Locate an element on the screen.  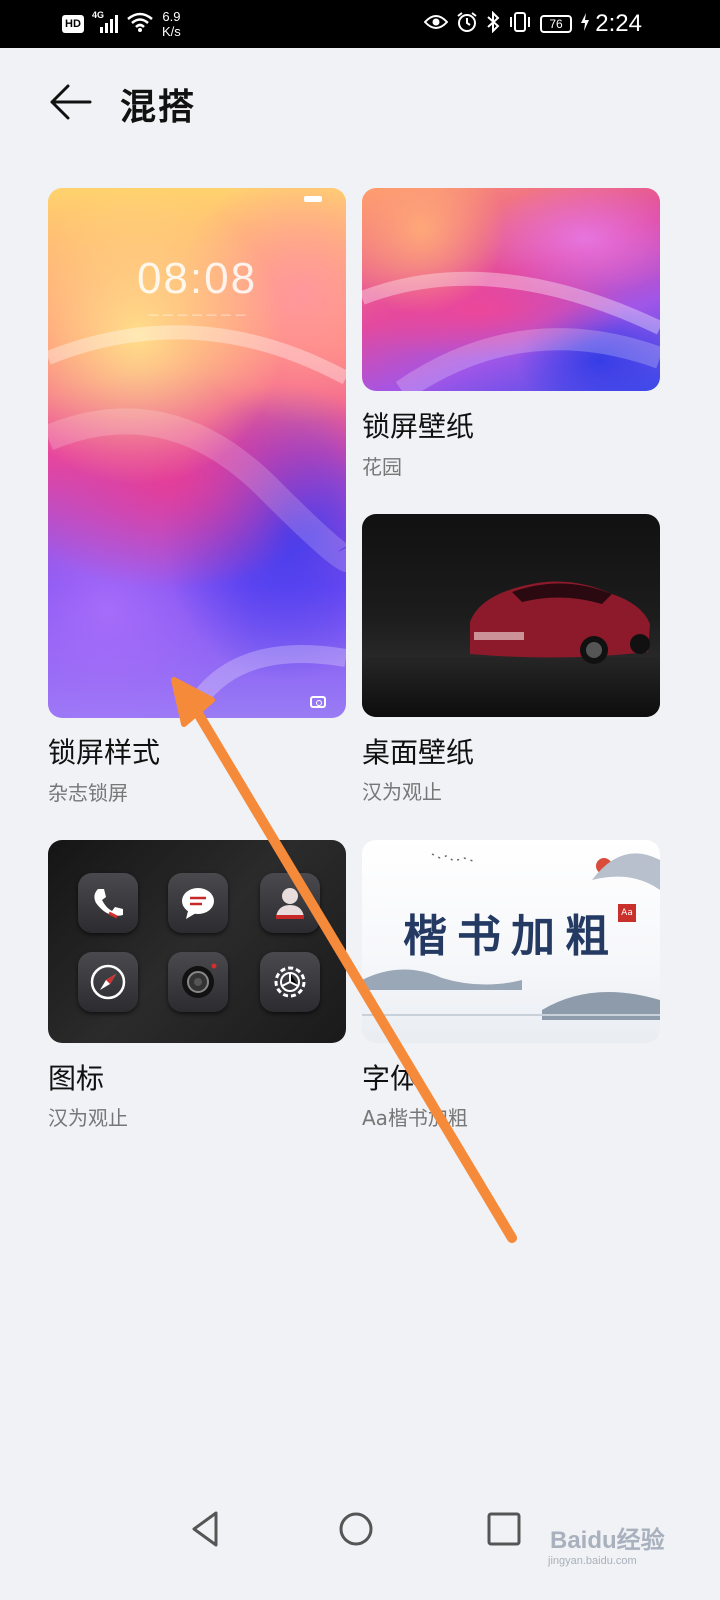
contacts-icon is located at coordinates (290, 903).